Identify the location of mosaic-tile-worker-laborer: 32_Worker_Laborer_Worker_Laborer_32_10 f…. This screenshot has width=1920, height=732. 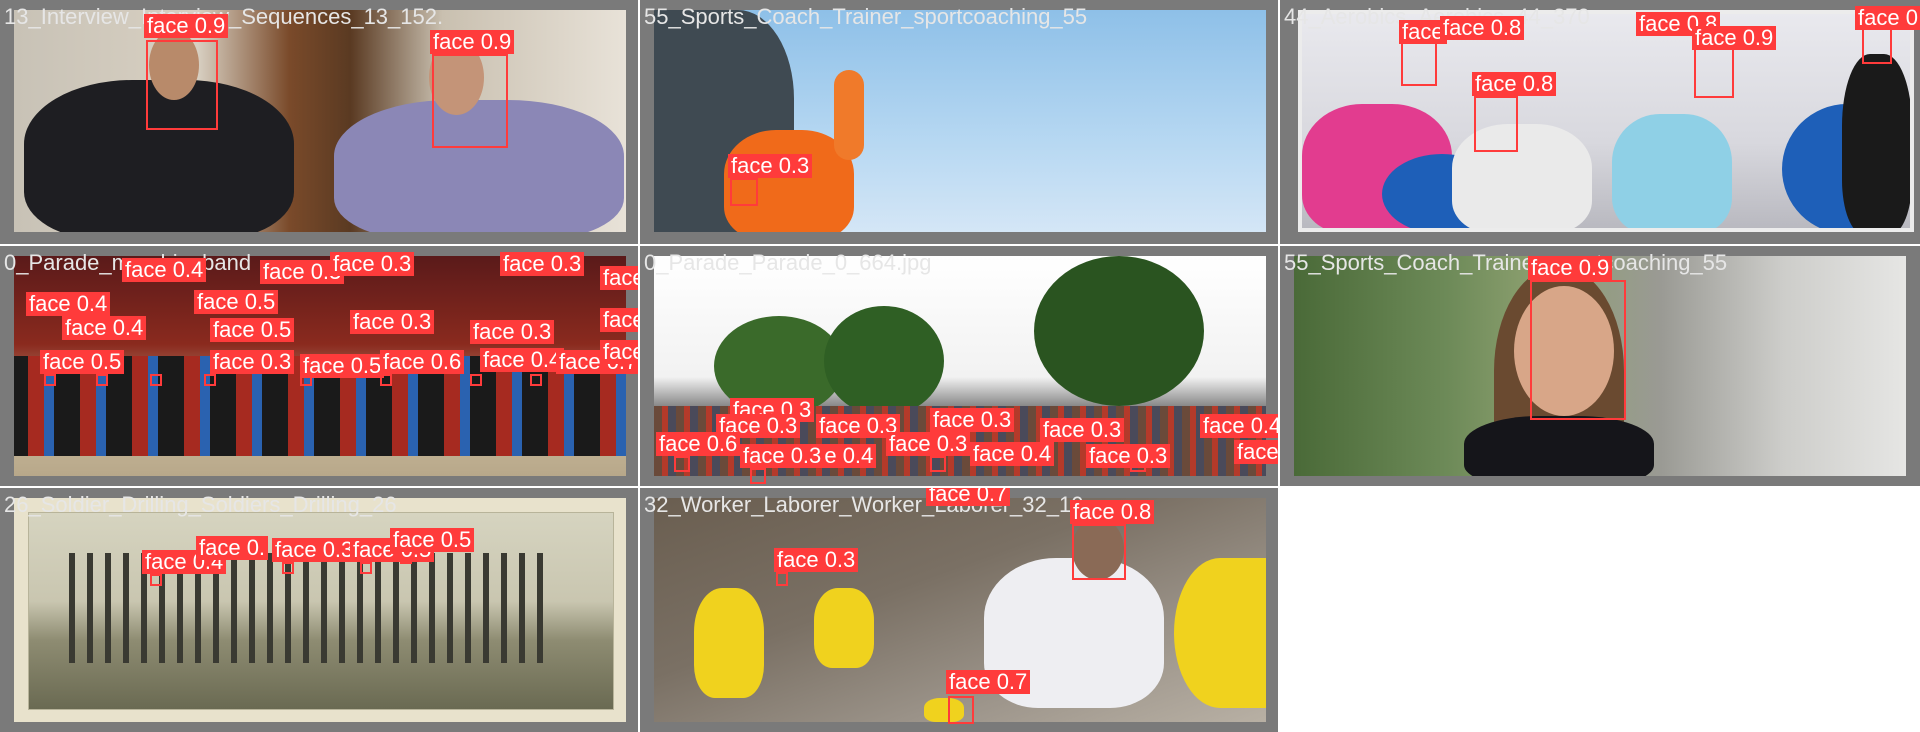
(959, 610).